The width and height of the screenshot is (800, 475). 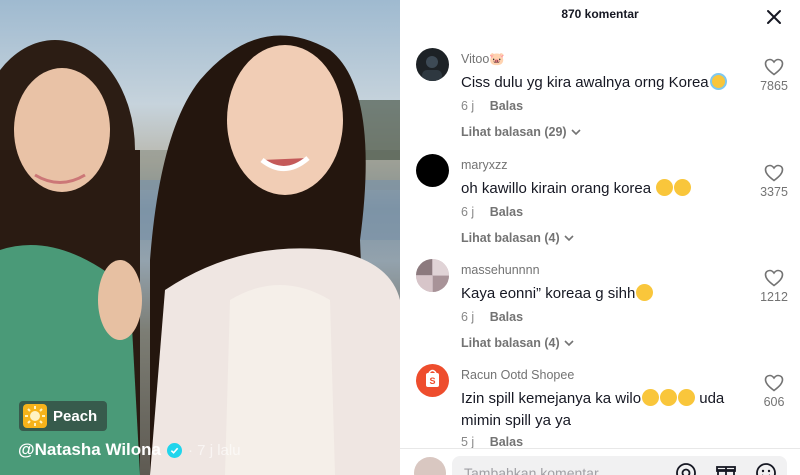 I want to click on comment-input-bar, so click(x=600, y=461).